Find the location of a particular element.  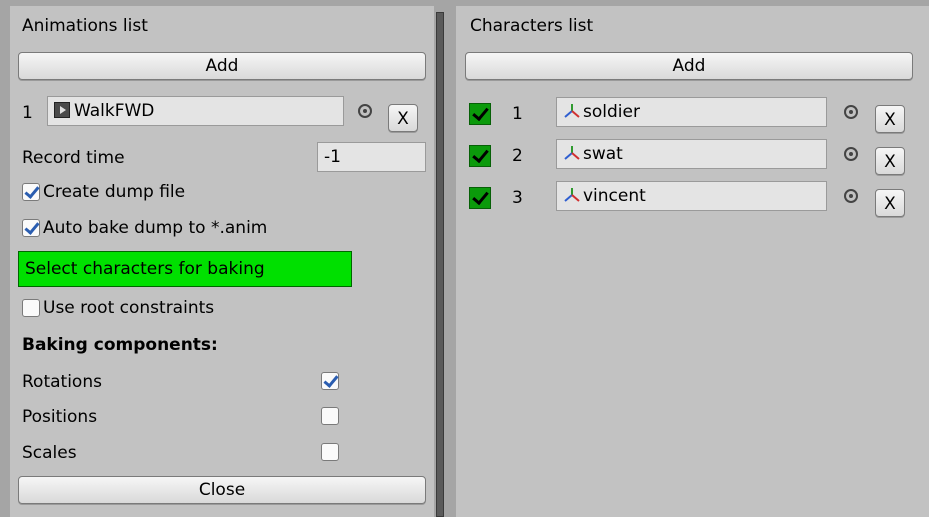

remove-character-1-button: X is located at coordinates (890, 119).